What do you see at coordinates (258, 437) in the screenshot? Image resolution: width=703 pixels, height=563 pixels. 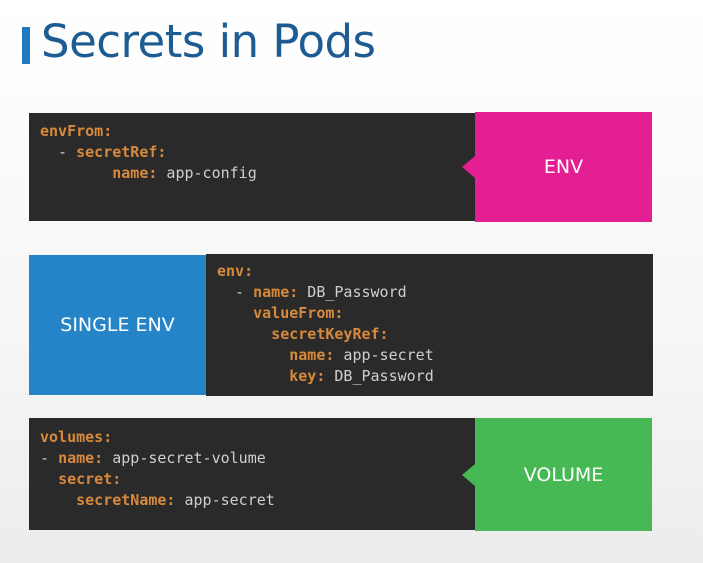 I see `code-line: volumes:` at bounding box center [258, 437].